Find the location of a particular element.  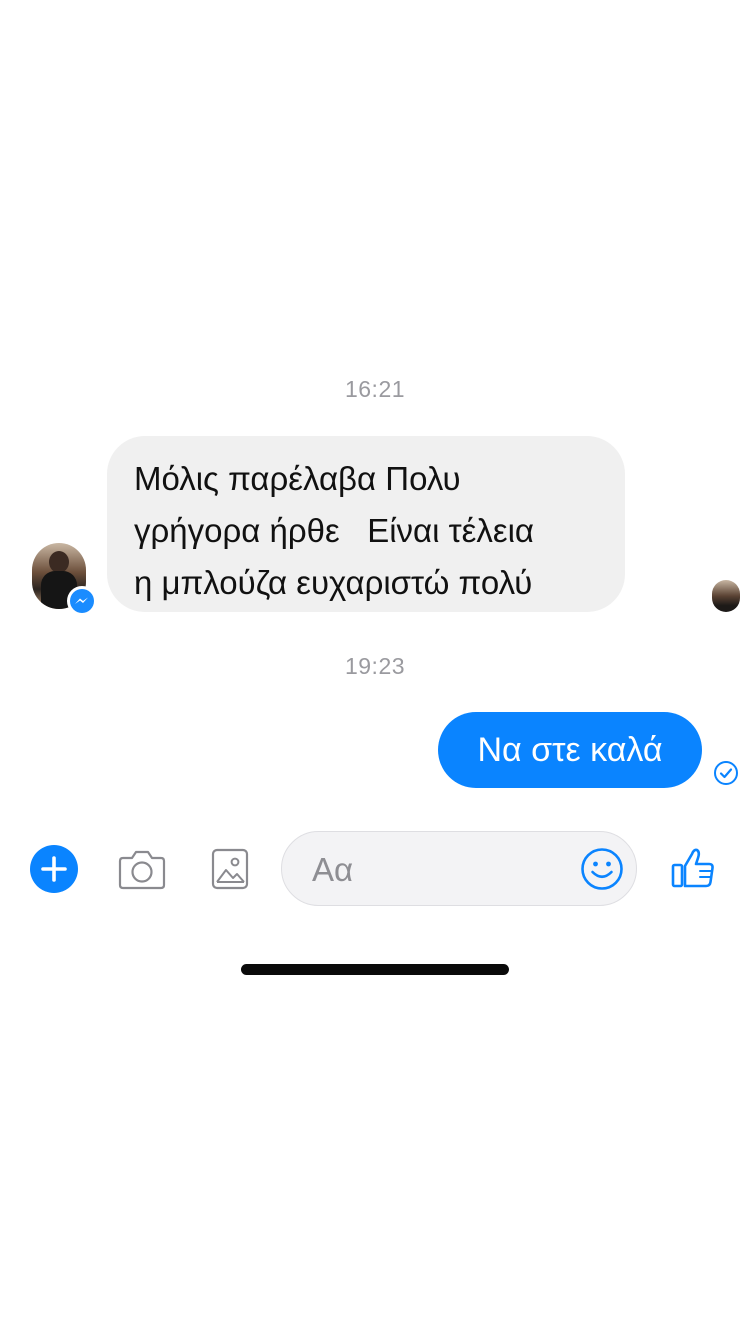

plus-icon is located at coordinates (54, 869).